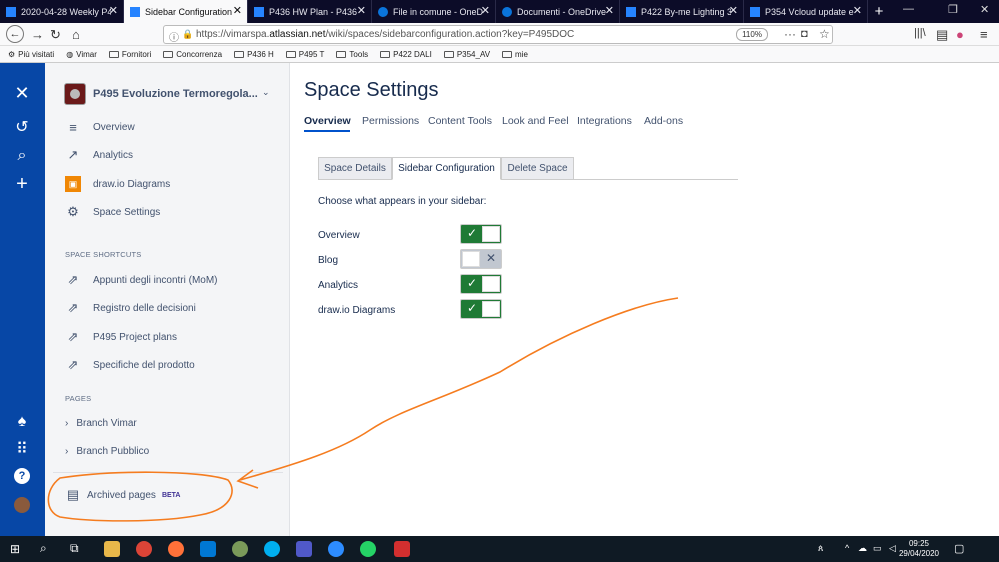 The height and width of the screenshot is (562, 999). Describe the element at coordinates (107, 451) in the screenshot. I see `page-tree-item: › Branch Pubblico` at that location.